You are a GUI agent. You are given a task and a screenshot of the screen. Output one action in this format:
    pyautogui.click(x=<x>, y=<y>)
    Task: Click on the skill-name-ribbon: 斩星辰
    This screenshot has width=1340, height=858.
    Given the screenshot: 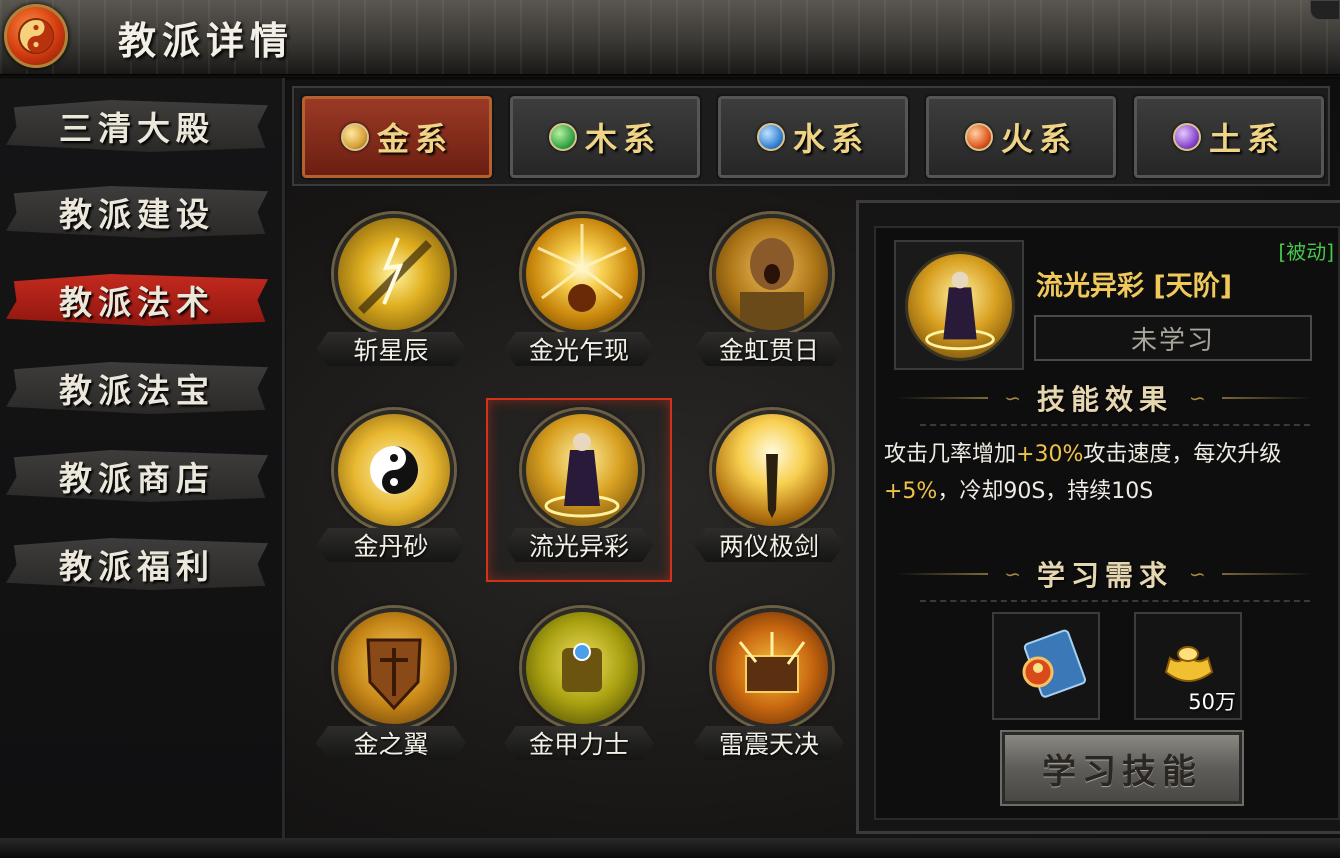 What is the action you would take?
    pyautogui.click(x=391, y=349)
    